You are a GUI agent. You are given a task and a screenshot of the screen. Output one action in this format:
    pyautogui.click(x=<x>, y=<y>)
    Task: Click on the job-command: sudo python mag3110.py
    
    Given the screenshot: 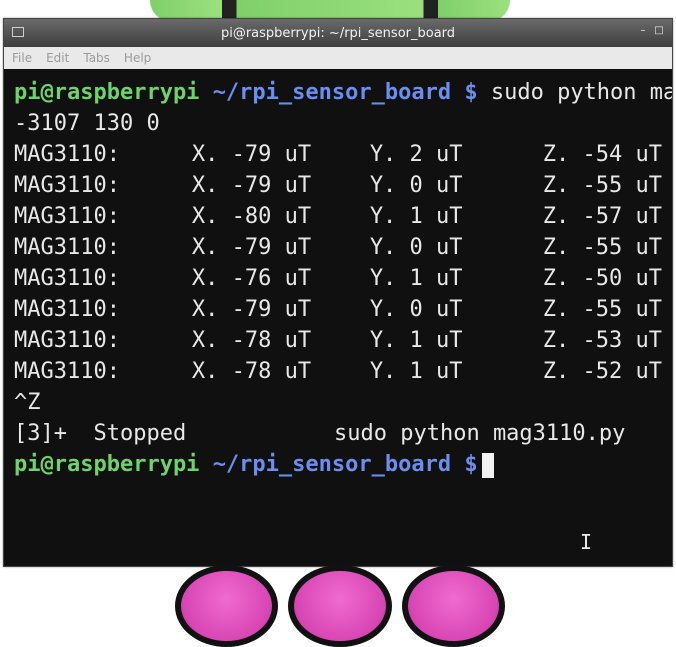 What is the action you would take?
    pyautogui.click(x=480, y=433)
    